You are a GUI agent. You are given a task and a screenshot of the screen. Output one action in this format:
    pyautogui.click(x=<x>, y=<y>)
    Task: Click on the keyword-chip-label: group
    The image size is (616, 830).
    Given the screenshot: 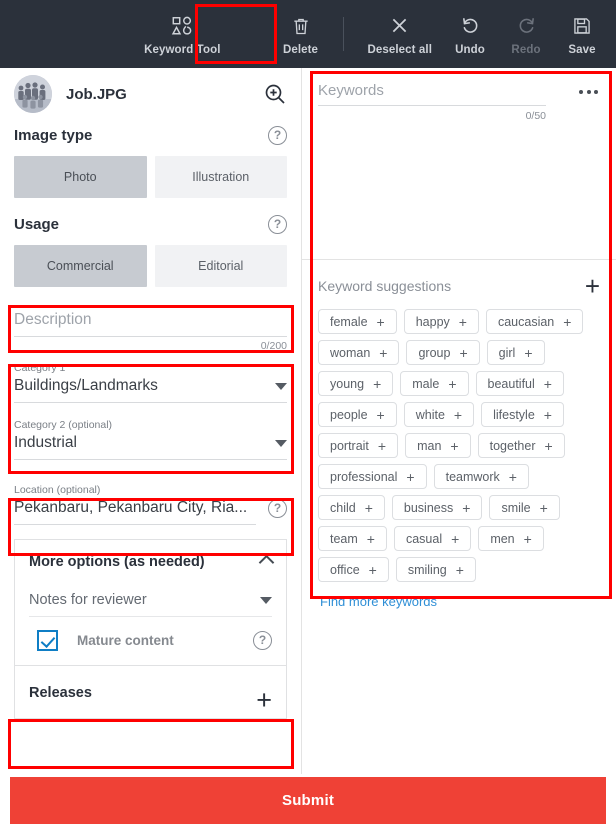 What is the action you would take?
    pyautogui.click(x=434, y=352)
    